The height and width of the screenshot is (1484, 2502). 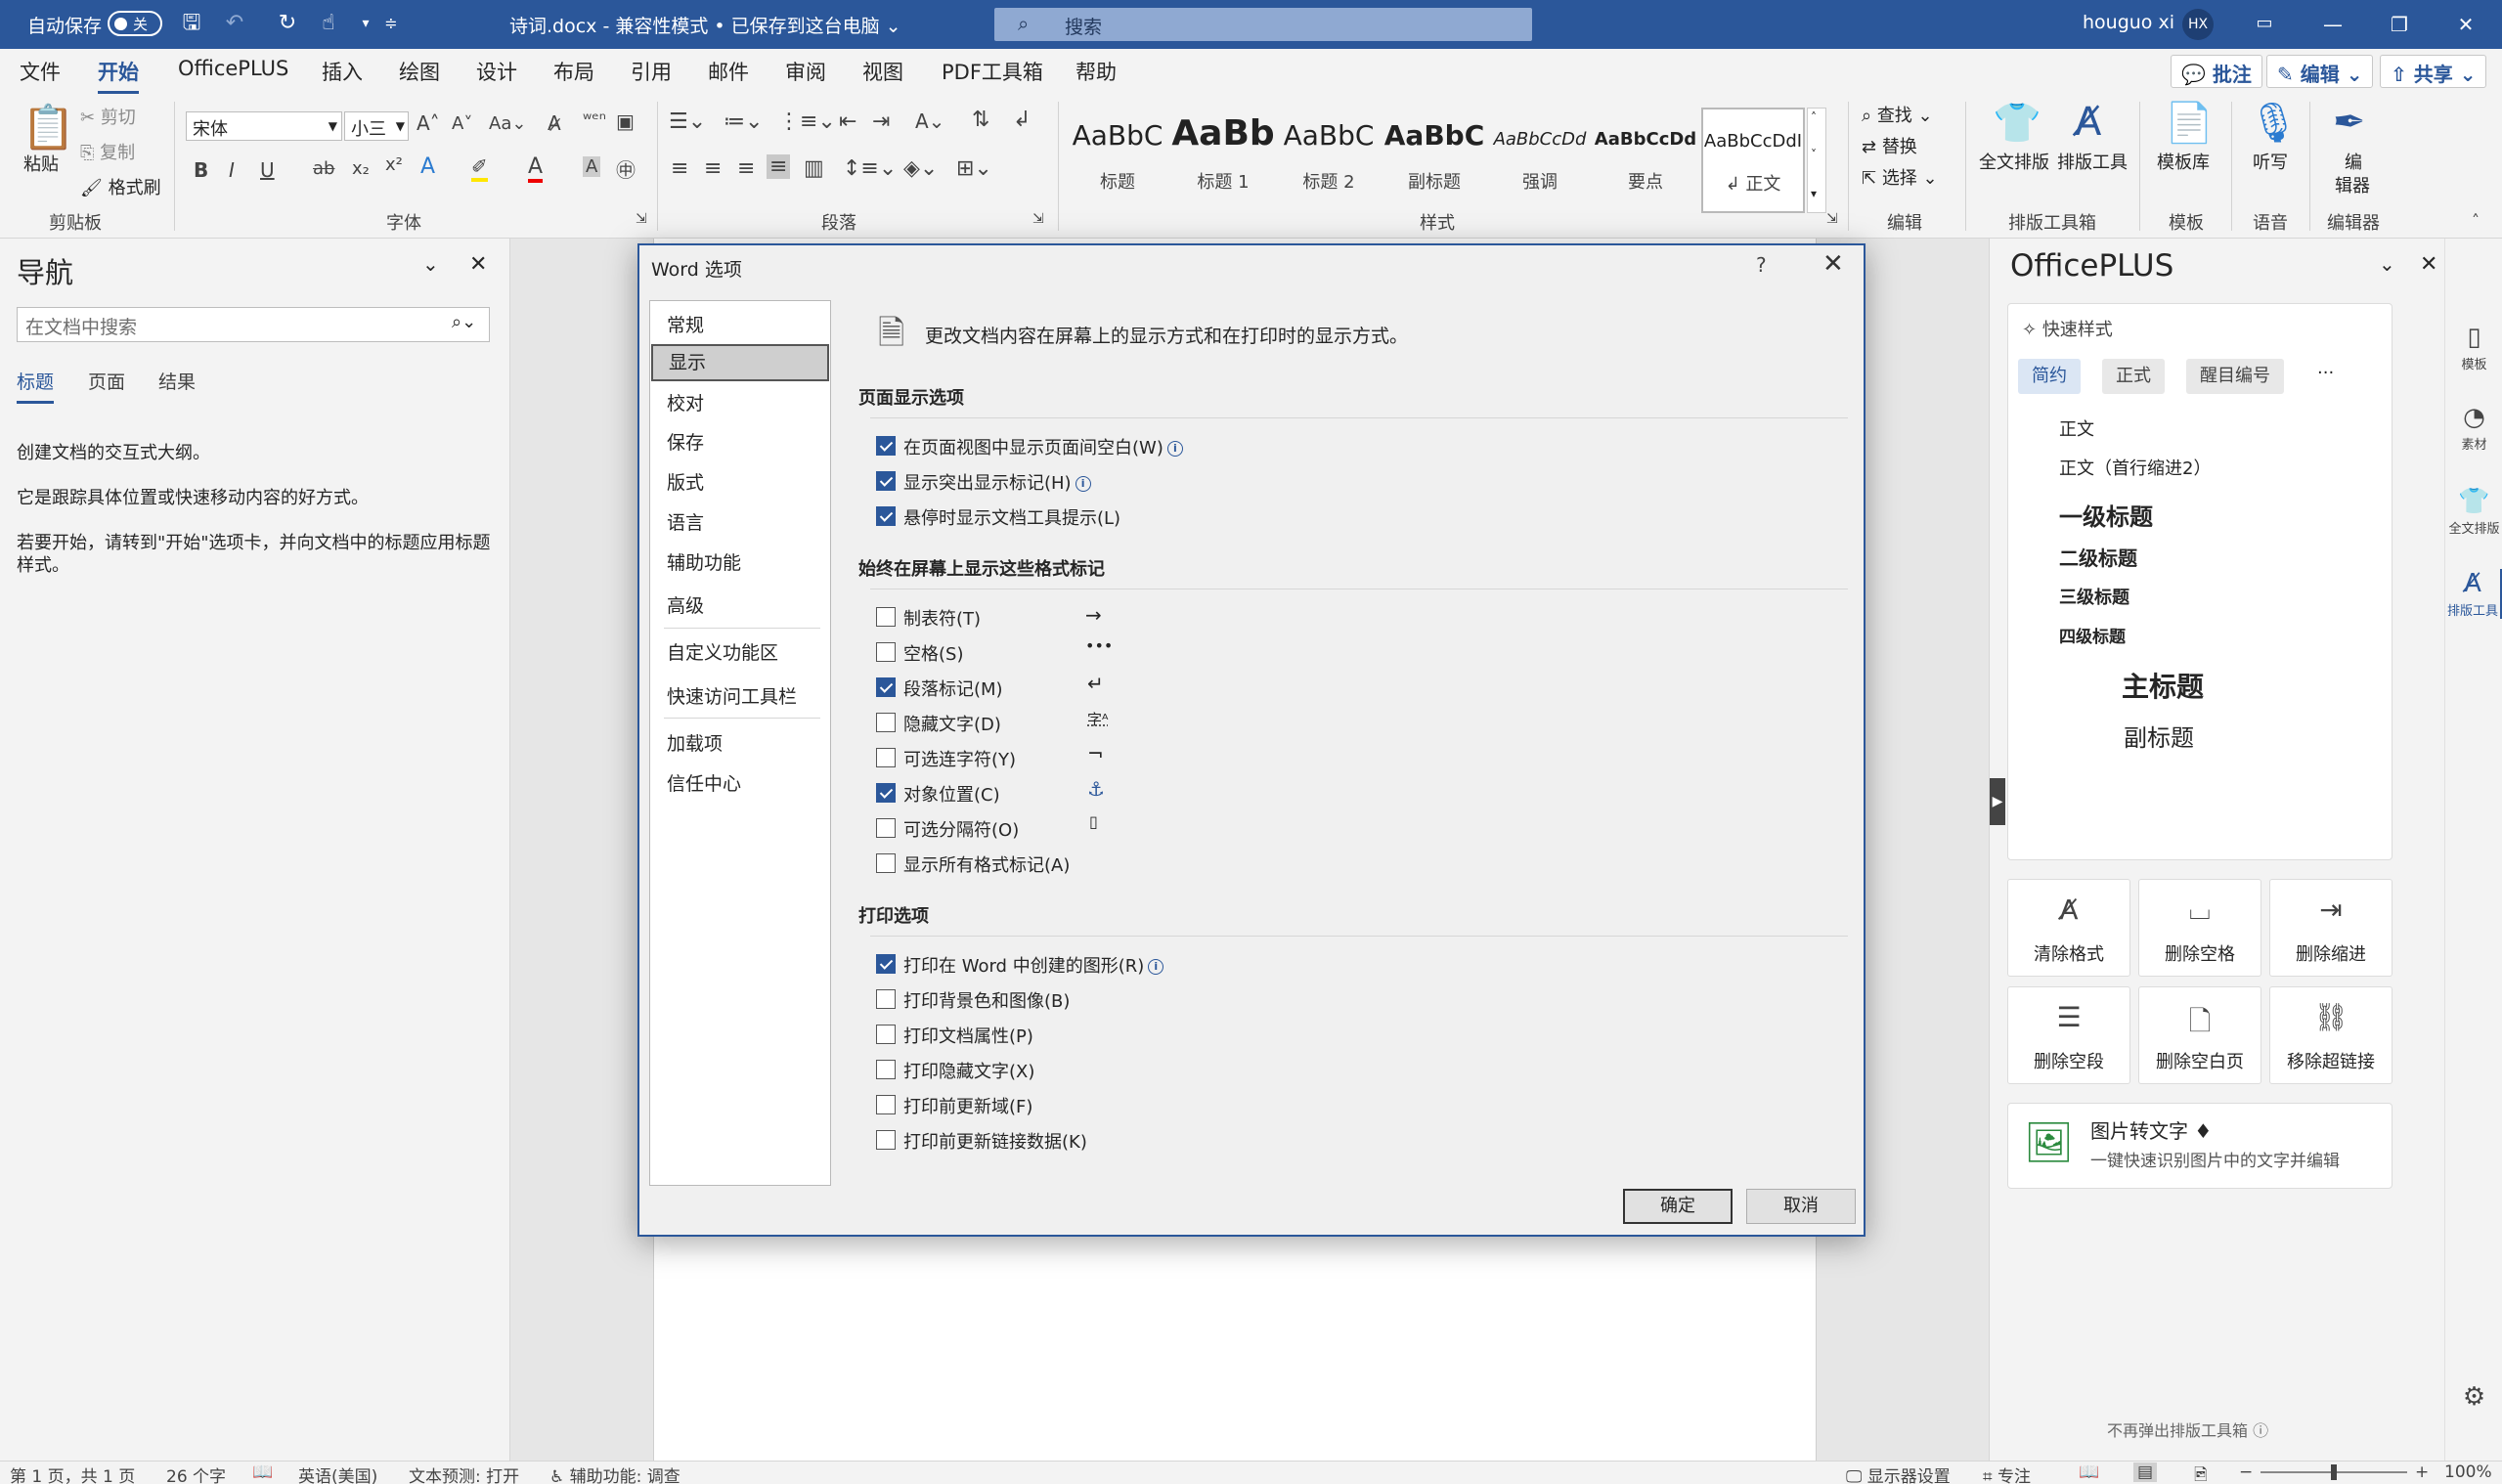 What do you see at coordinates (1263, 24) in the screenshot?
I see `search-box: ⌕ 搜索` at bounding box center [1263, 24].